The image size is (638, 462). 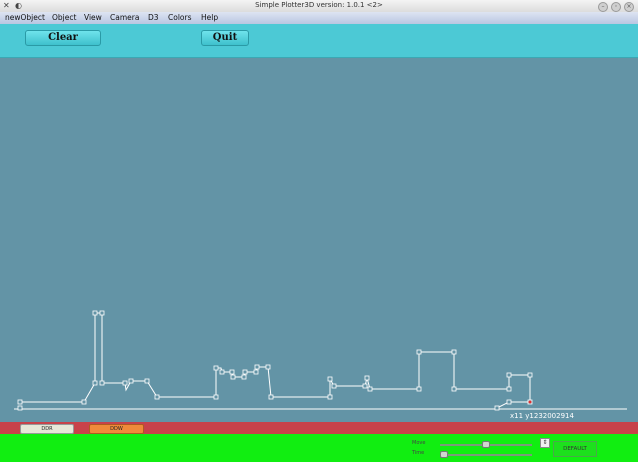 What do you see at coordinates (616, 7) in the screenshot?
I see `maximize-icon: ◦` at bounding box center [616, 7].